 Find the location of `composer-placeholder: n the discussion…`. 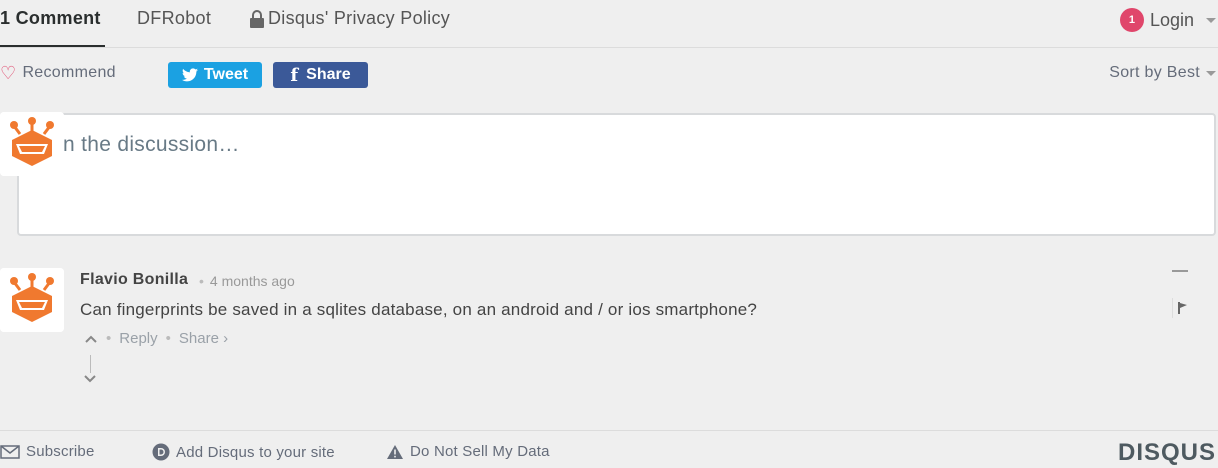

composer-placeholder: n the discussion… is located at coordinates (151, 144).